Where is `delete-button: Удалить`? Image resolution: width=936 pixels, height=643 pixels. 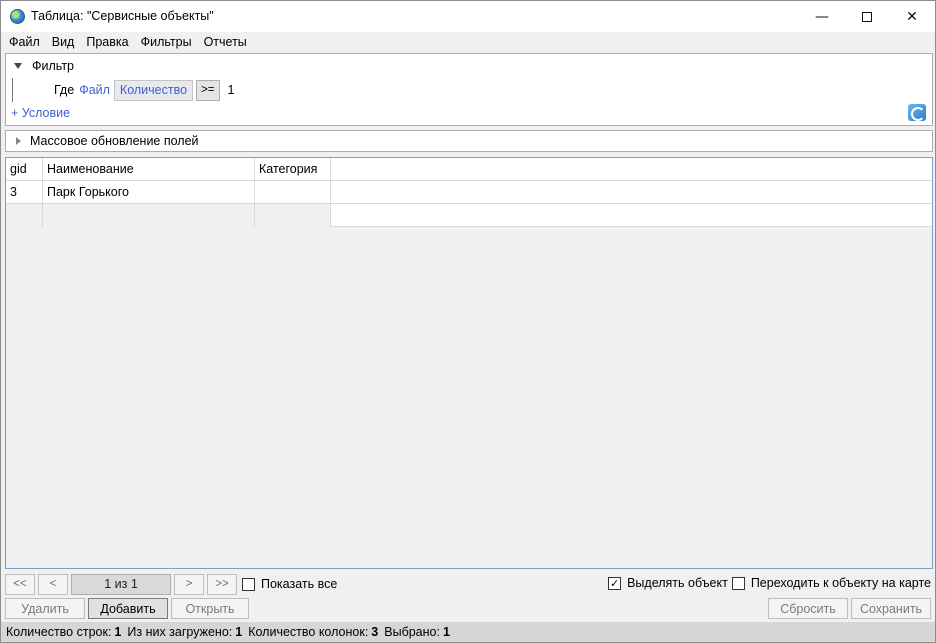 delete-button: Удалить is located at coordinates (45, 608).